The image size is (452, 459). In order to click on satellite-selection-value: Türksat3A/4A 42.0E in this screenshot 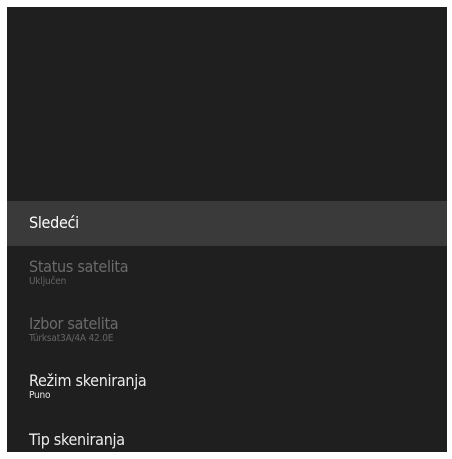, I will do `click(71, 338)`.